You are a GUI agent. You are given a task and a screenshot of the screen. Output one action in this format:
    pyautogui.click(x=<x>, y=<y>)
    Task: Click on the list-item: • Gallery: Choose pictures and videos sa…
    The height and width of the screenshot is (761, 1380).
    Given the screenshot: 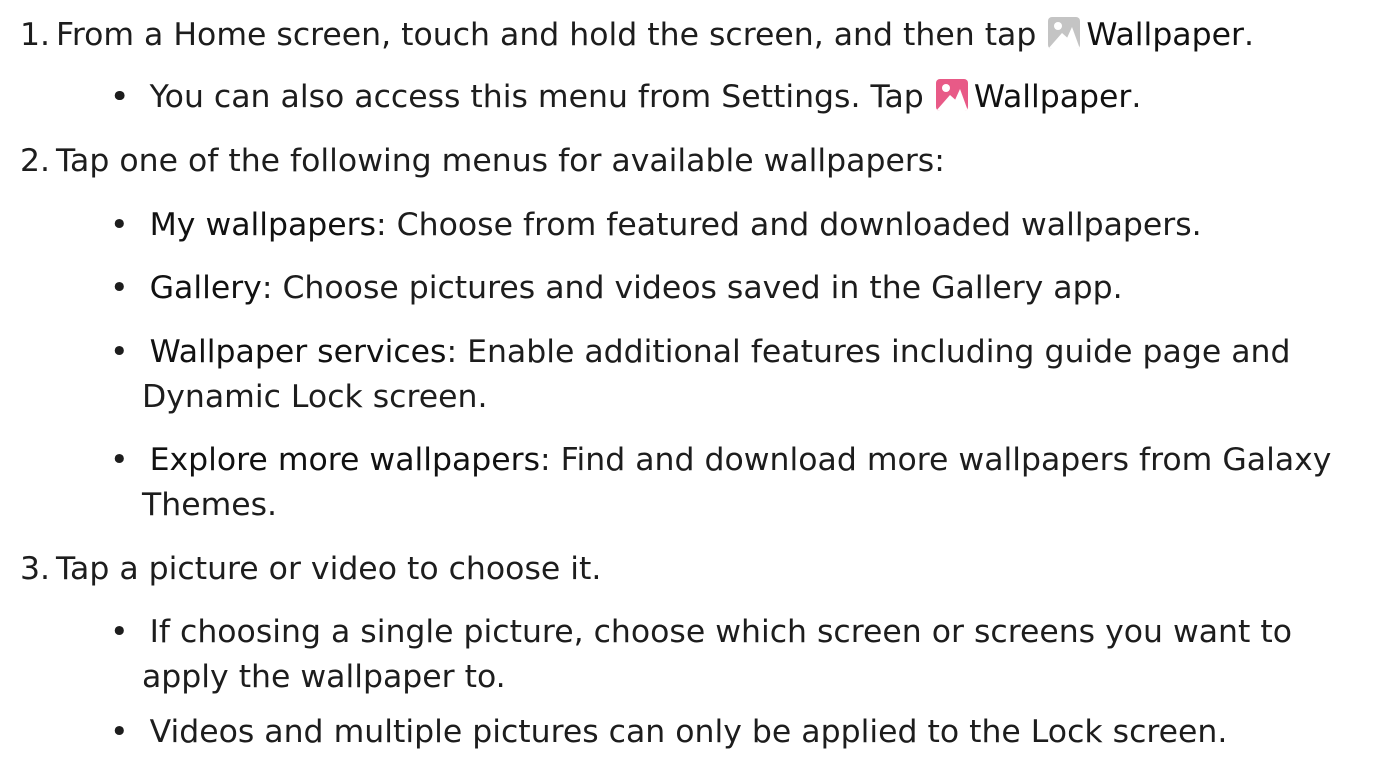 What is the action you would take?
    pyautogui.click(x=616, y=288)
    